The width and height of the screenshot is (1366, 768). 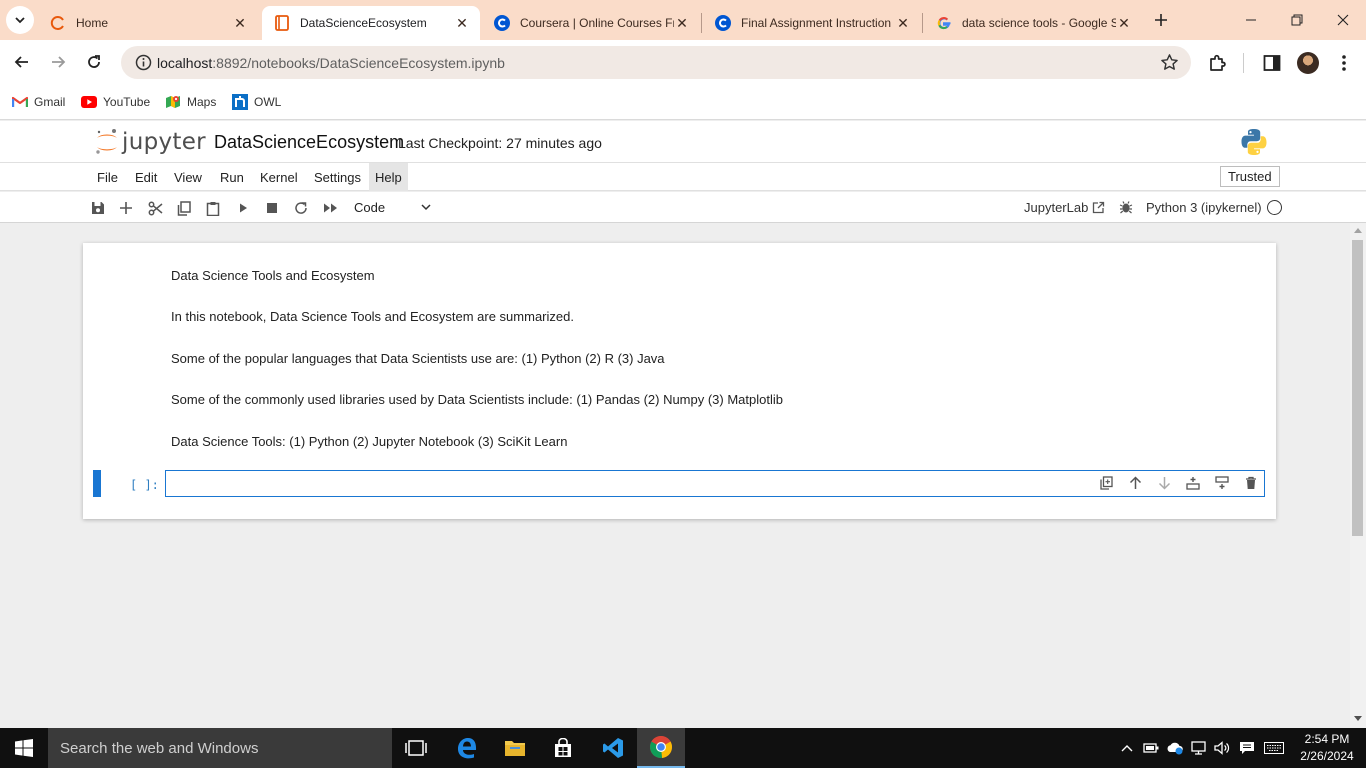 I want to click on bookmark-maps: Maps, so click(x=190, y=102).